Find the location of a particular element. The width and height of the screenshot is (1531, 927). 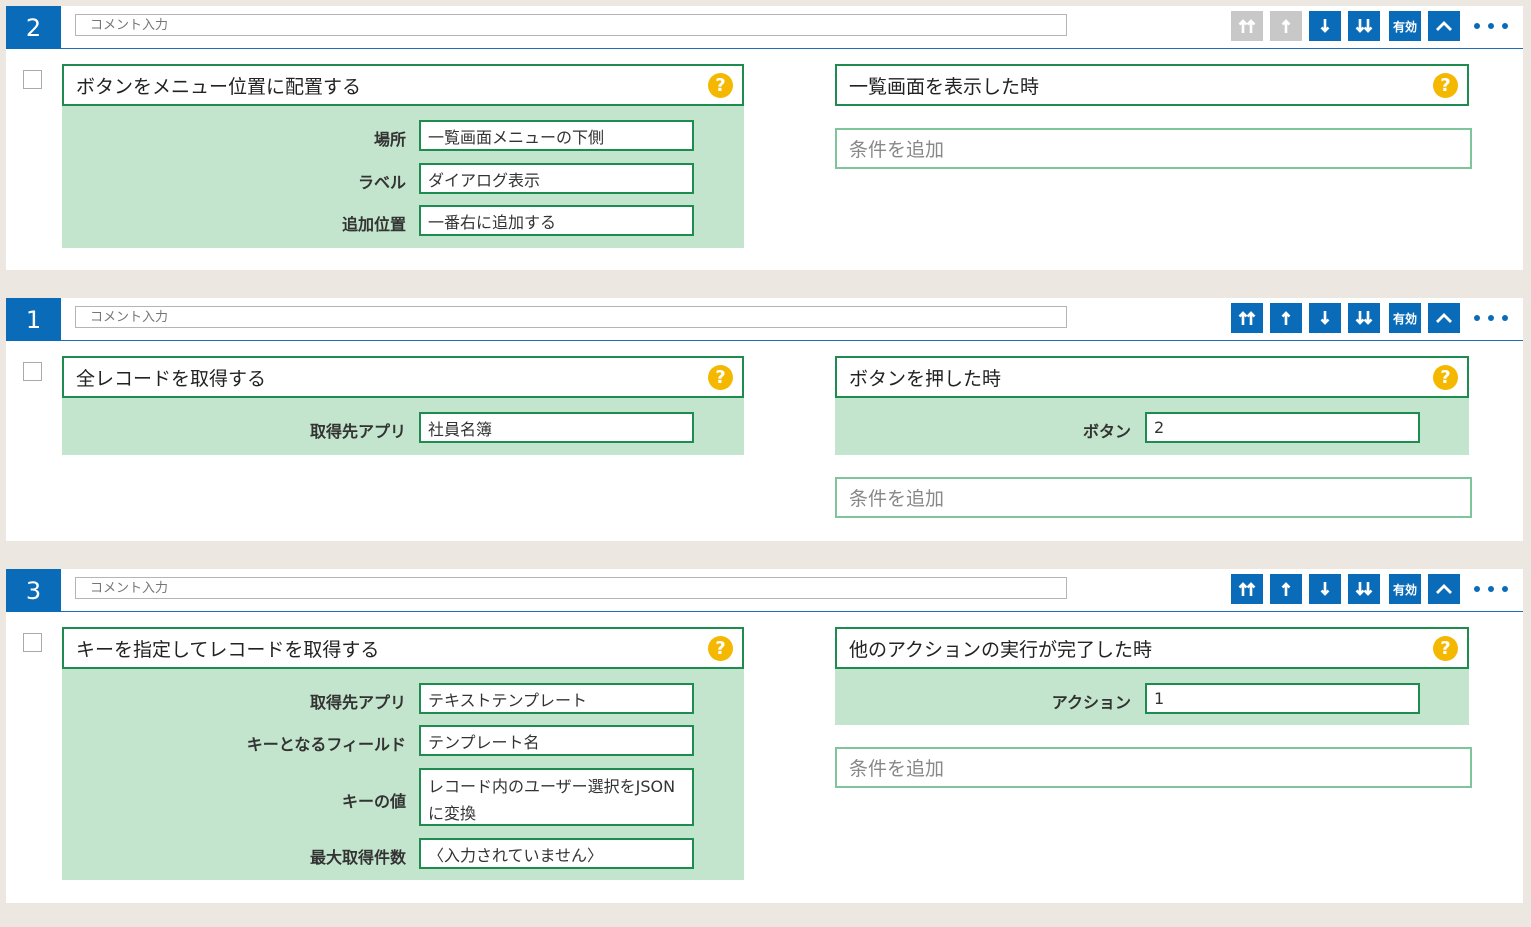

trigger-title: 他のアクションの実行が完了した時 is located at coordinates (1001, 649).